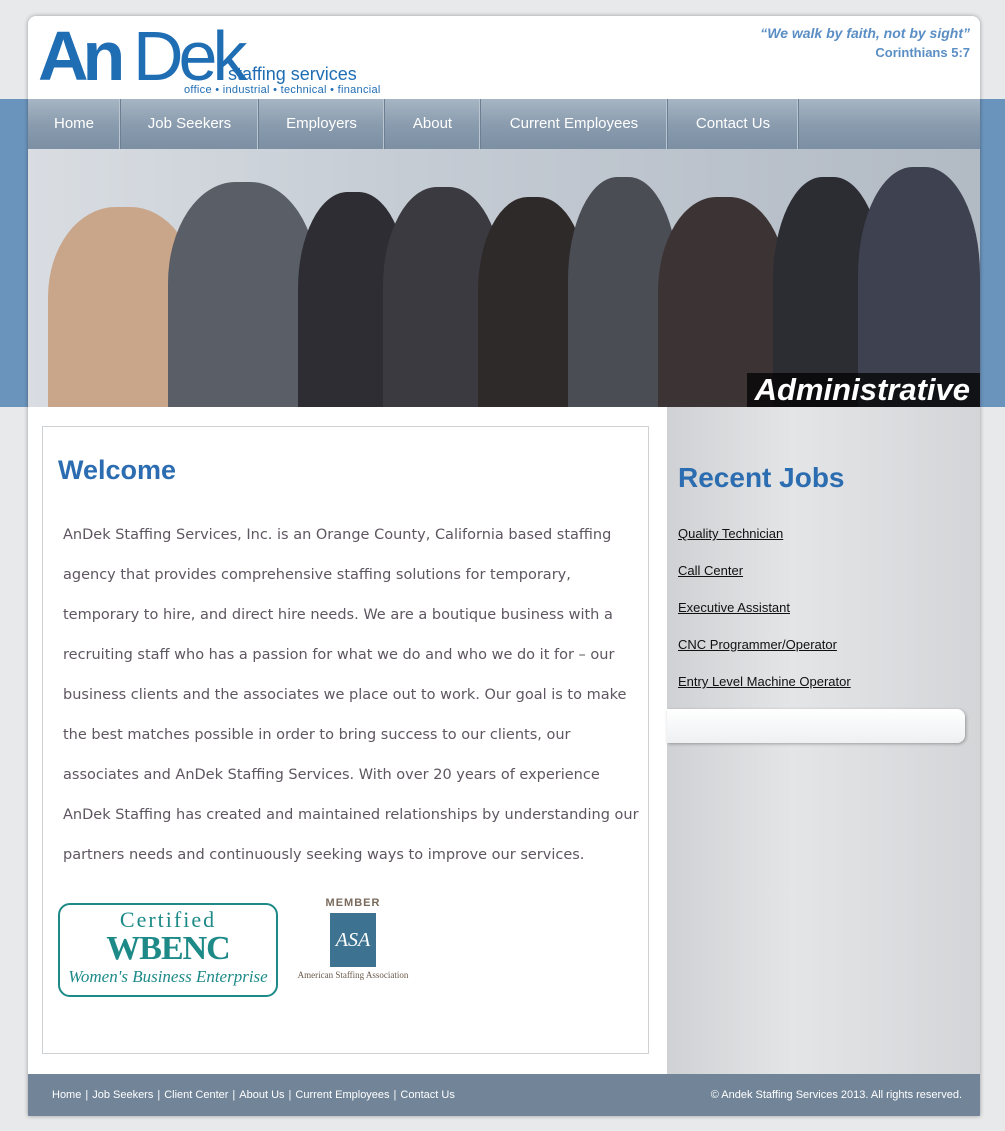 The width and height of the screenshot is (1005, 1131). I want to click on logo-an: An, so click(81, 56).